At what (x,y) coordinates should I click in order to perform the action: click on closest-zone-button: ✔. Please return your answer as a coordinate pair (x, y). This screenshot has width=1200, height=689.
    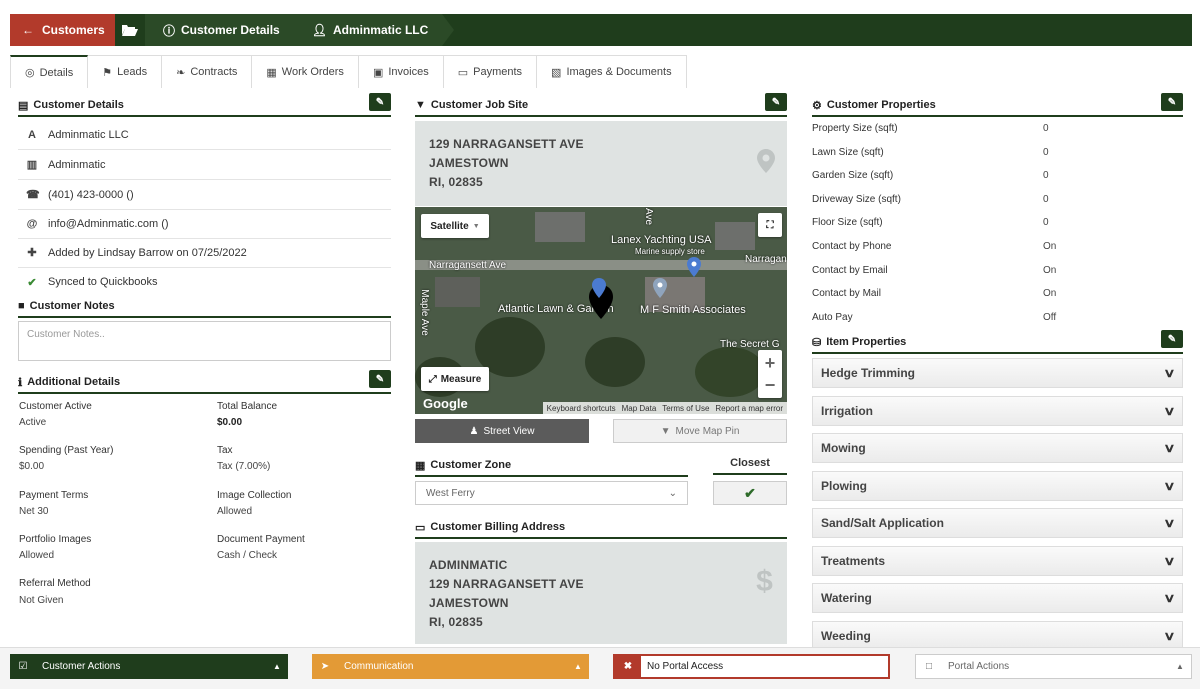
    Looking at the image, I should click on (750, 493).